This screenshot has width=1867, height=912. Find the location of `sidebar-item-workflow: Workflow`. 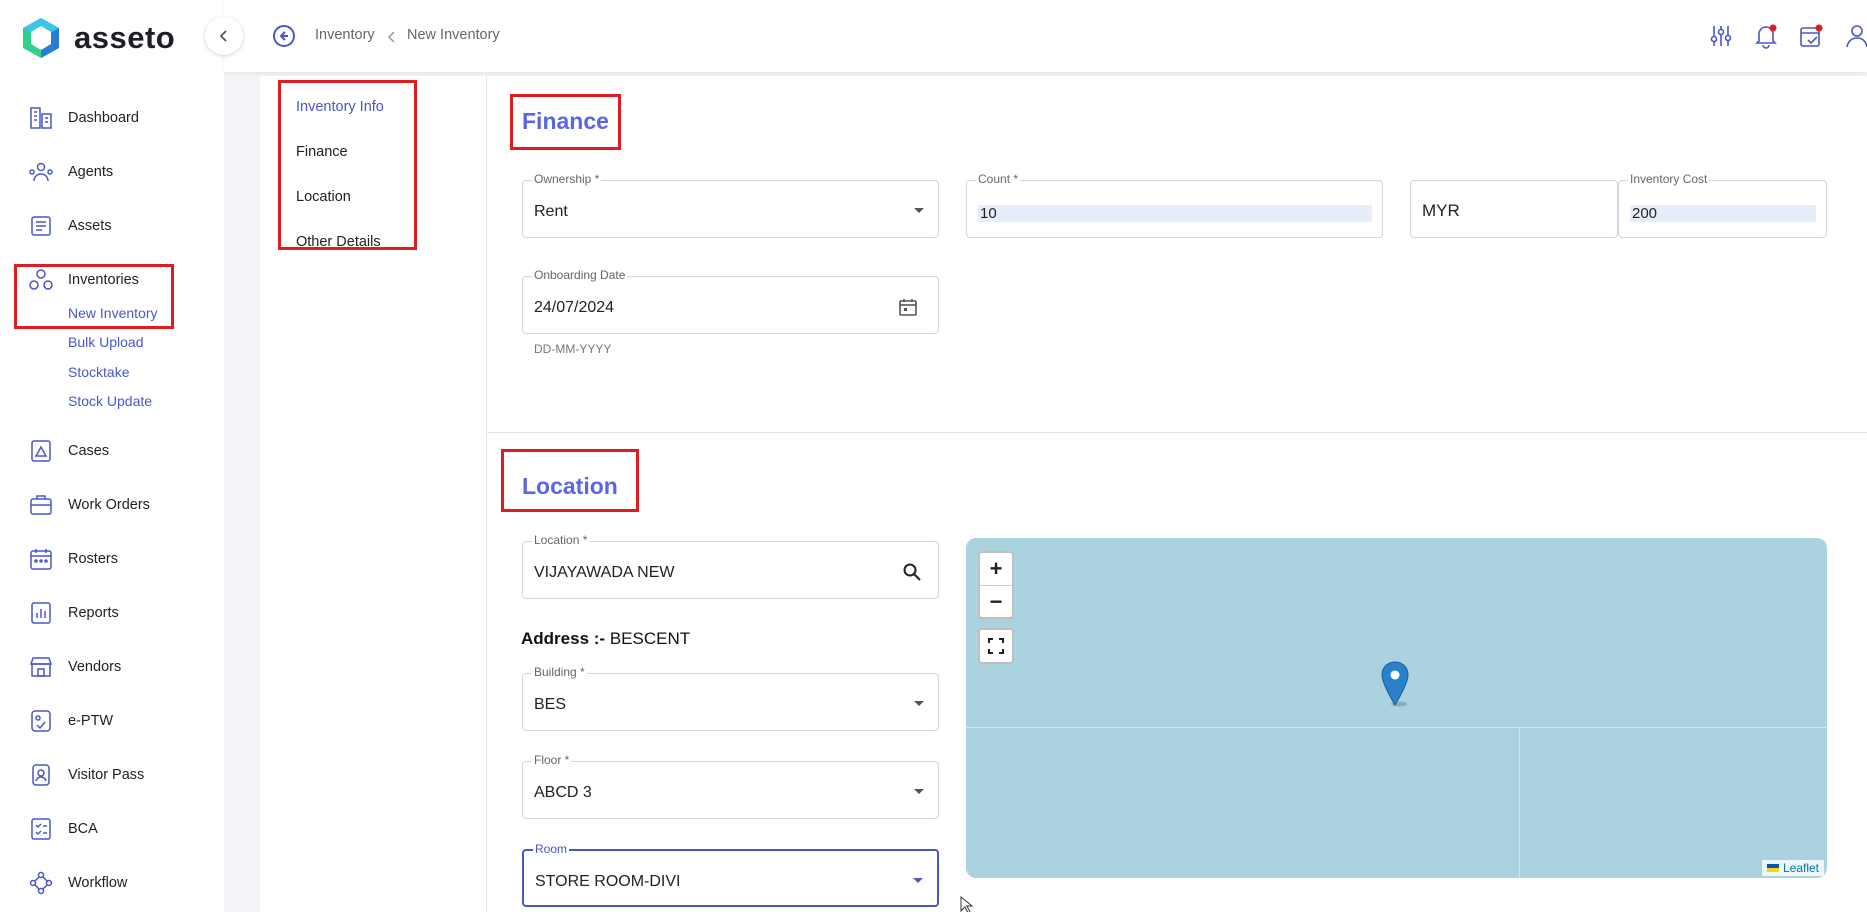

sidebar-item-workflow: Workflow is located at coordinates (77, 883).